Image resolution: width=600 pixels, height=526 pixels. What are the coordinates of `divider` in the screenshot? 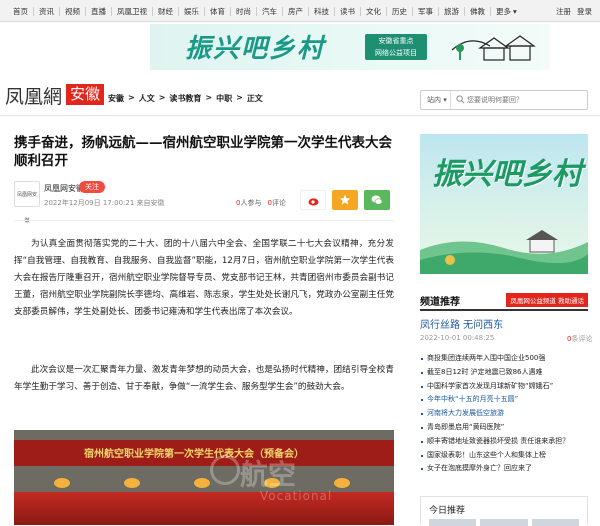 It's located at (204, 220).